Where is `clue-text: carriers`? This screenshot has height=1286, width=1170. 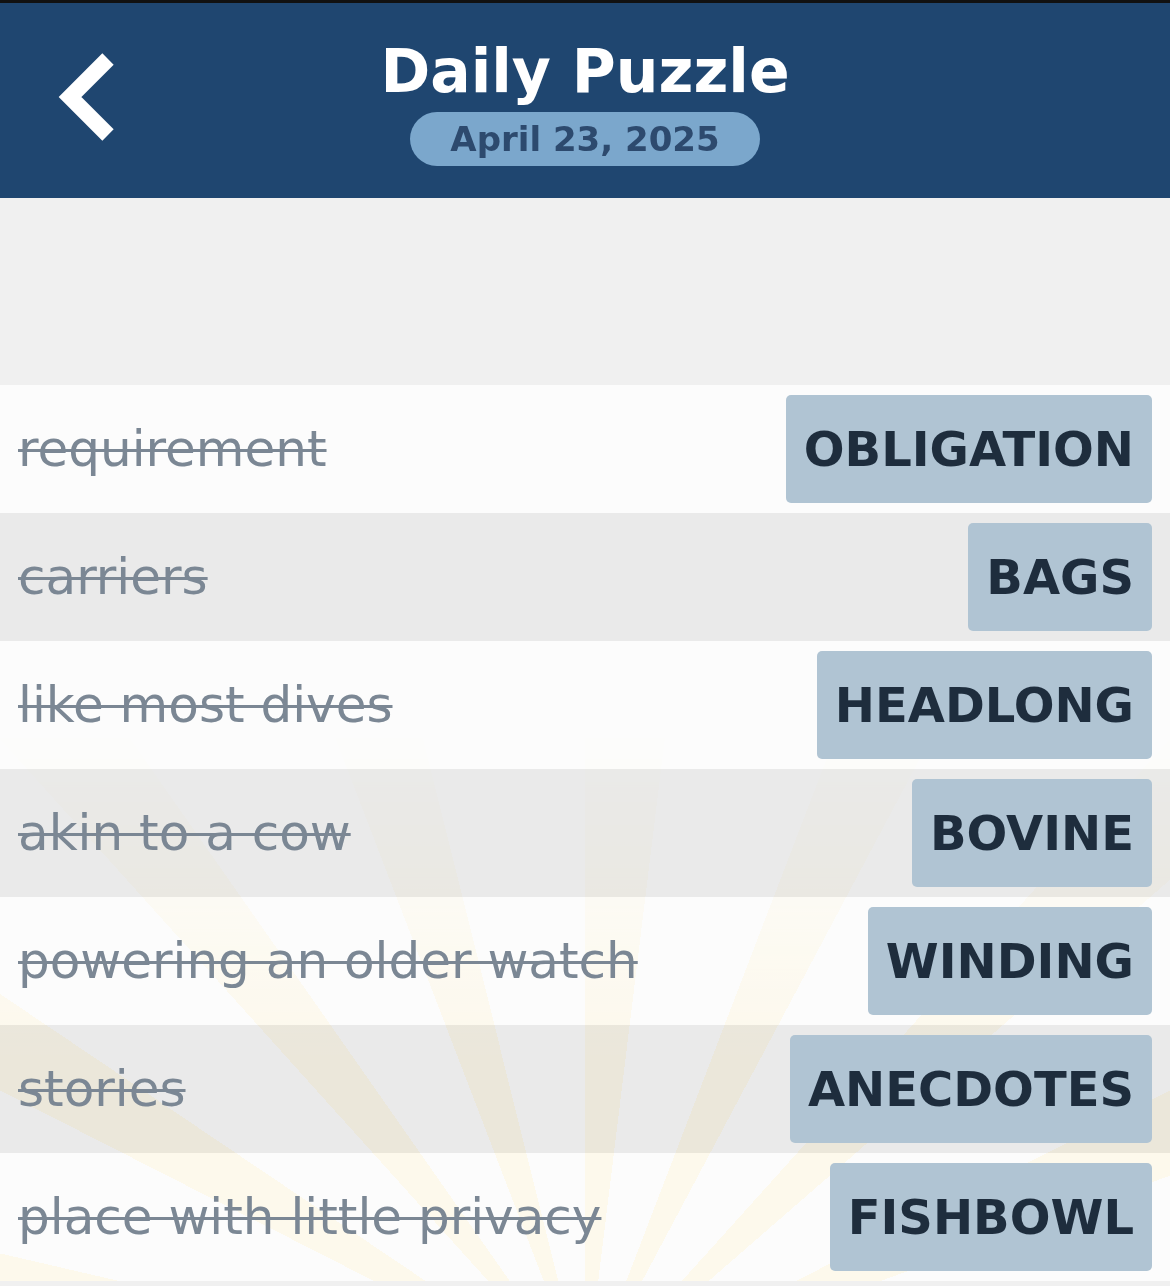
clue-text: carriers is located at coordinates (113, 577).